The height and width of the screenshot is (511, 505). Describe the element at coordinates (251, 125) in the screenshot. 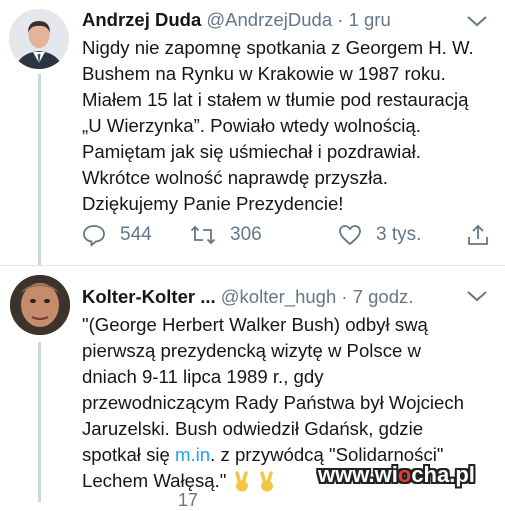

I see `tweet-line: „U Wierzynka”. Powiało wtedy wolnością.` at that location.